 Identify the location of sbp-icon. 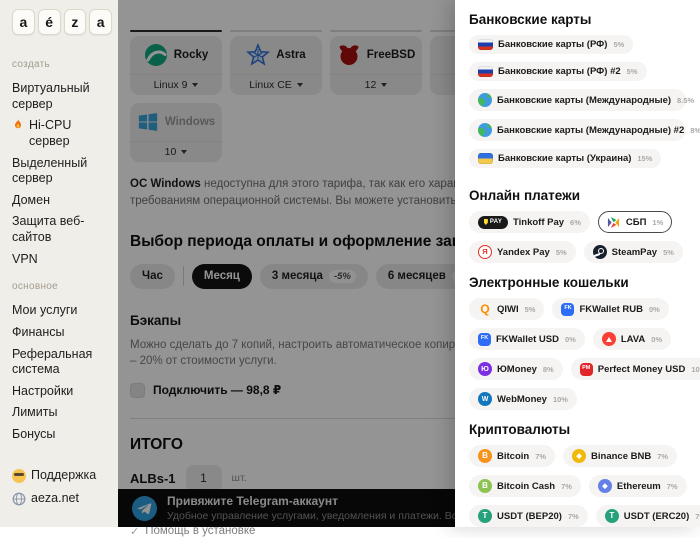
(614, 222).